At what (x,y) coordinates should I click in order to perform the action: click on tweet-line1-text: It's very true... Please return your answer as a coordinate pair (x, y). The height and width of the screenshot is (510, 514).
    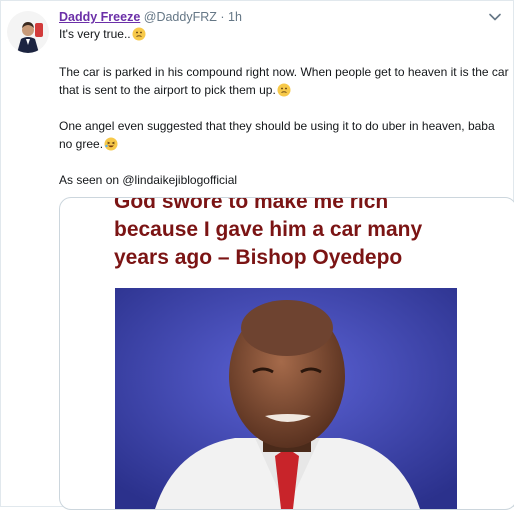
    Looking at the image, I should click on (95, 34).